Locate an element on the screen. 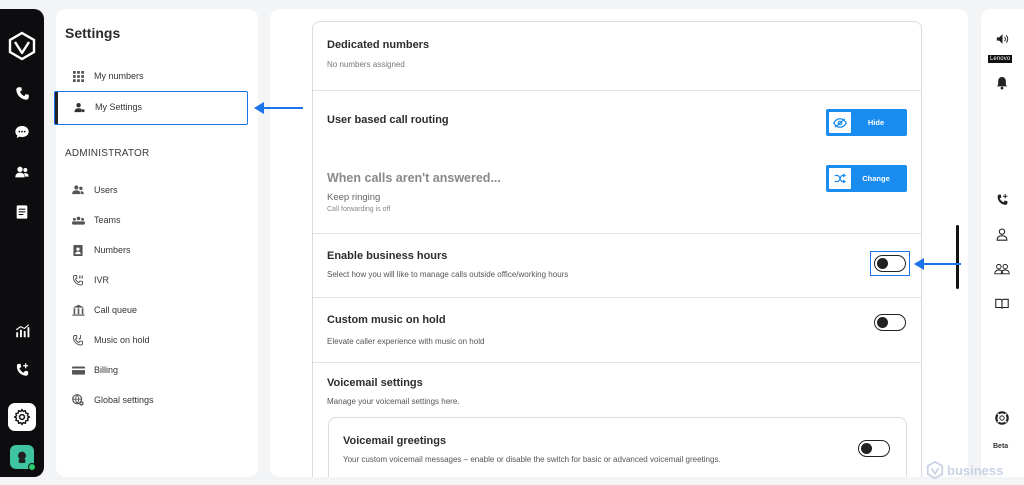 The image size is (1024, 485). right-rail: Lenovo Beta is located at coordinates (1002, 243).